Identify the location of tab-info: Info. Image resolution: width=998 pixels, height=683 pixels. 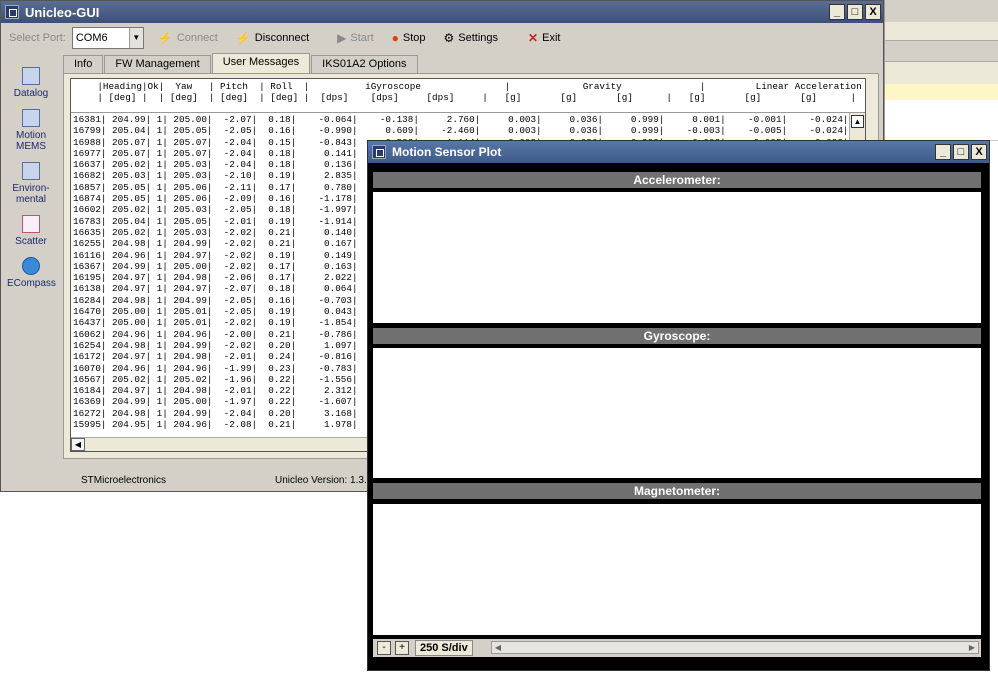
(83, 64).